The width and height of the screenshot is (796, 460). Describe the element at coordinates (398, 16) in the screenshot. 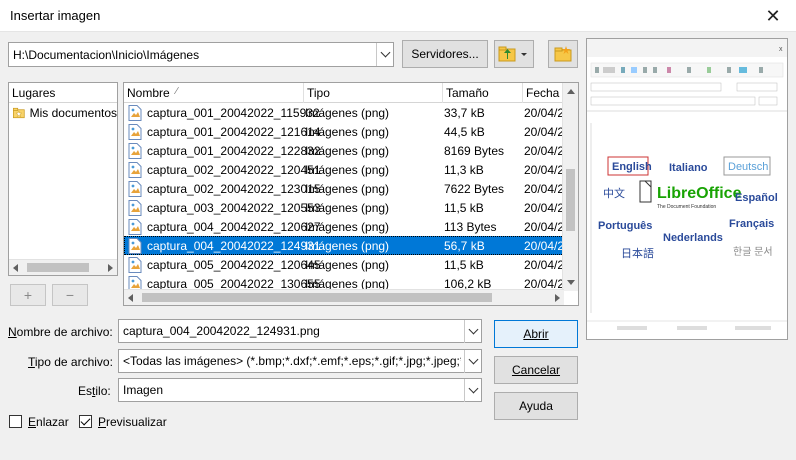

I see `title-bar: Insertar imagen ✕` at that location.